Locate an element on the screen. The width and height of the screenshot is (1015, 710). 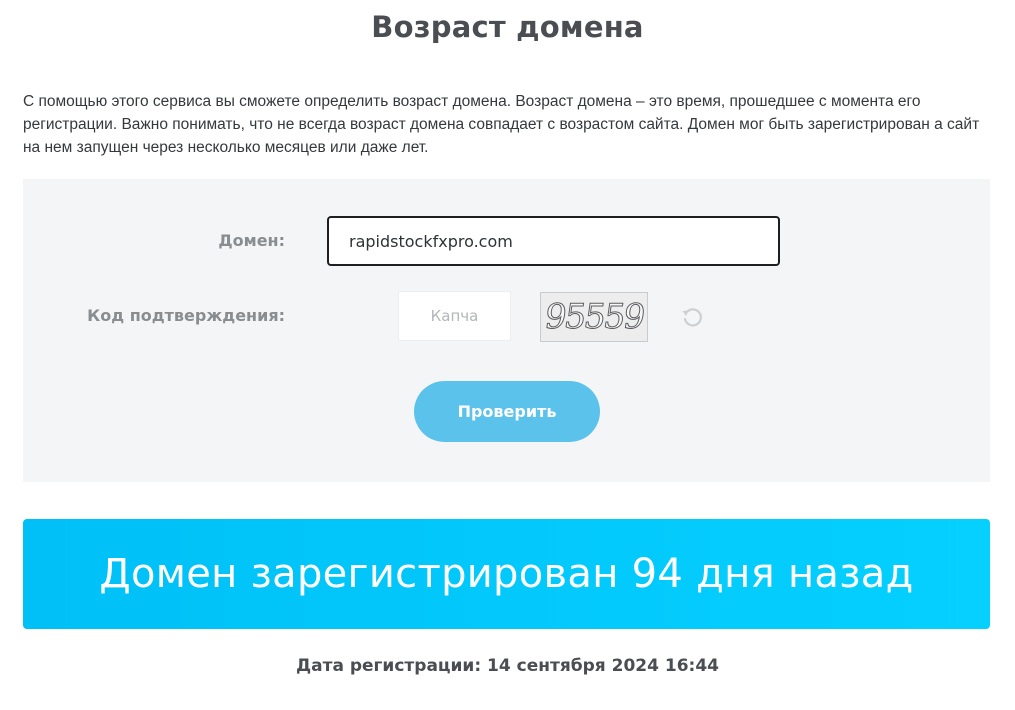
captcha-label: Код подтверждения: is located at coordinates (186, 315).